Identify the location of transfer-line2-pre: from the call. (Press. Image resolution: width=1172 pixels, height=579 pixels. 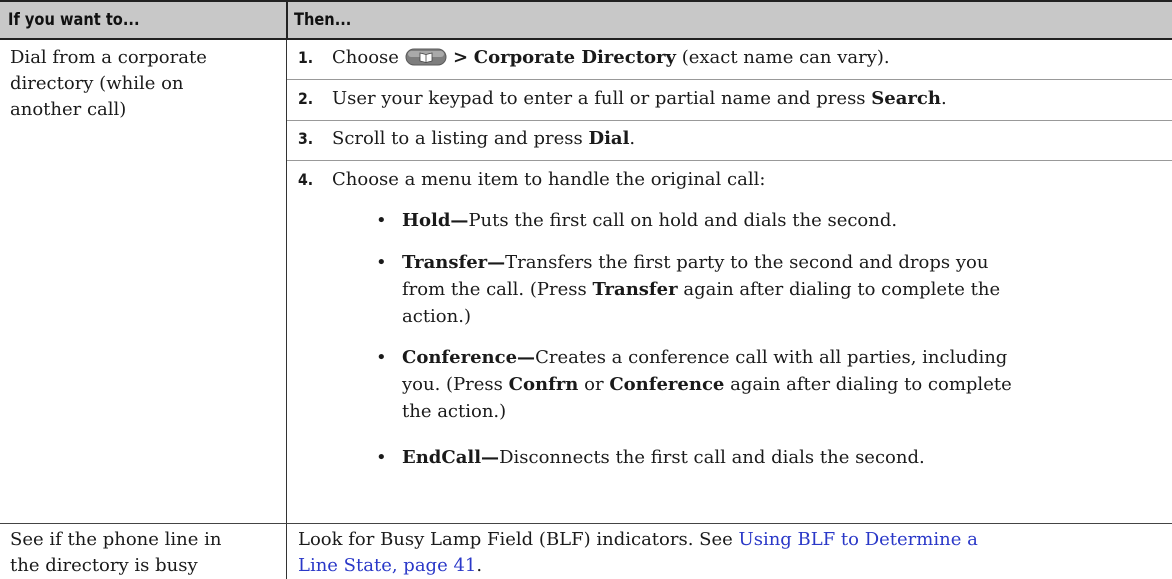
(494, 289).